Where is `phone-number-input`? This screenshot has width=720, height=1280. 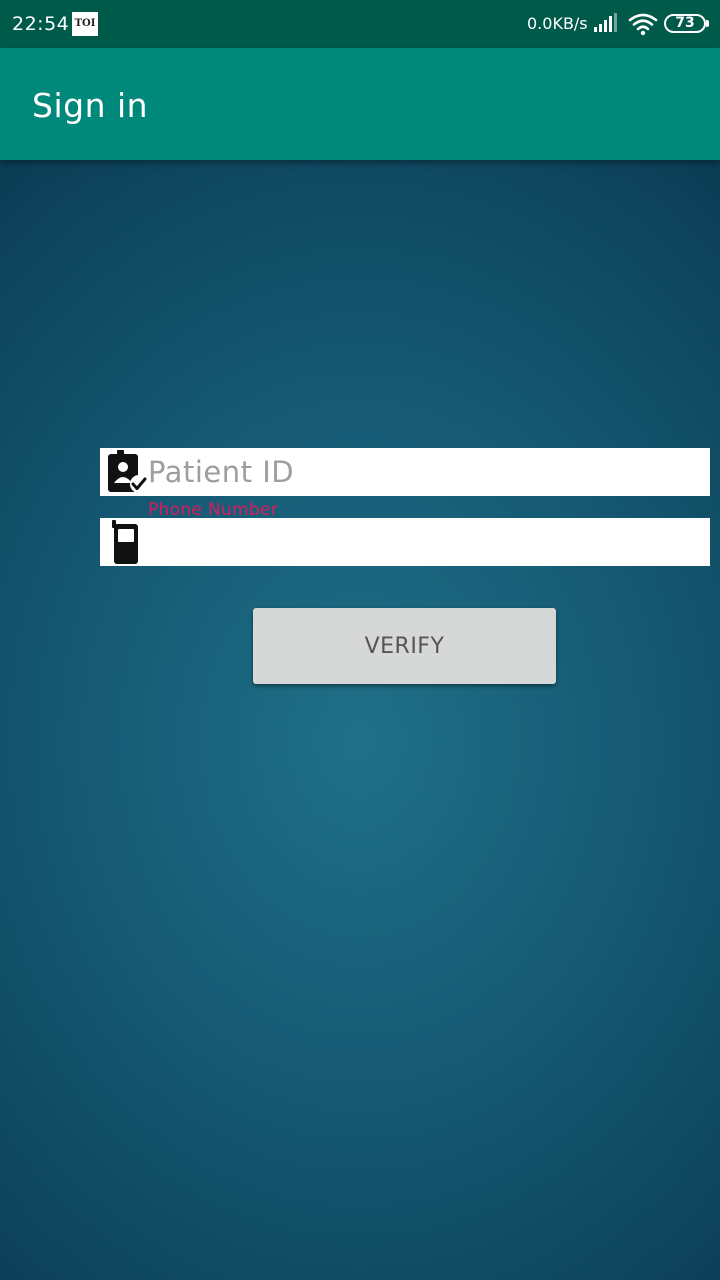
phone-number-input is located at coordinates (426, 542).